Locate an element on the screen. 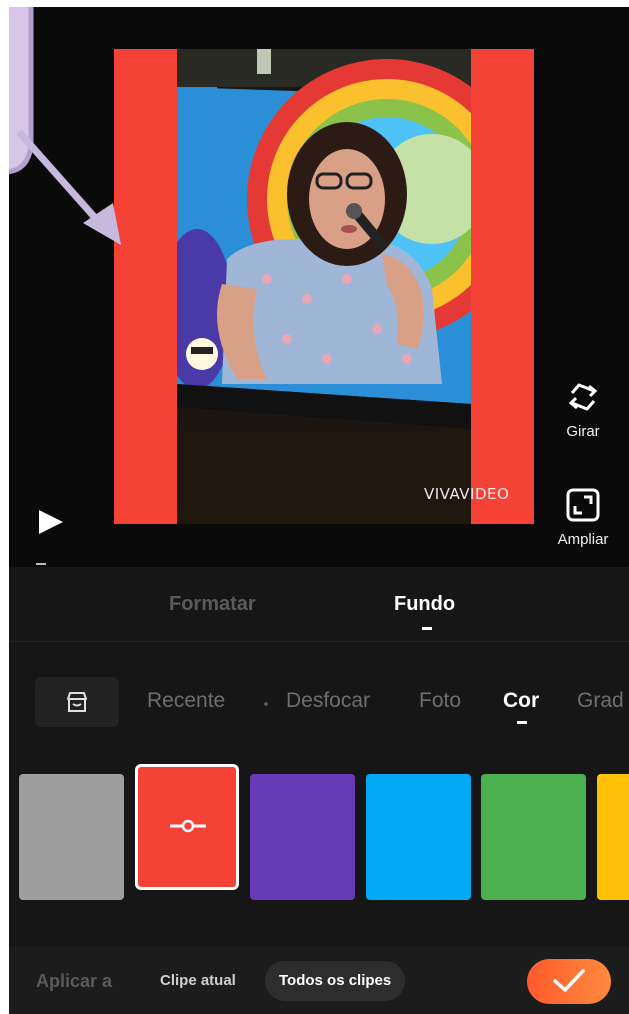 The height and width of the screenshot is (1014, 629). swatch-gray is located at coordinates (71, 837).